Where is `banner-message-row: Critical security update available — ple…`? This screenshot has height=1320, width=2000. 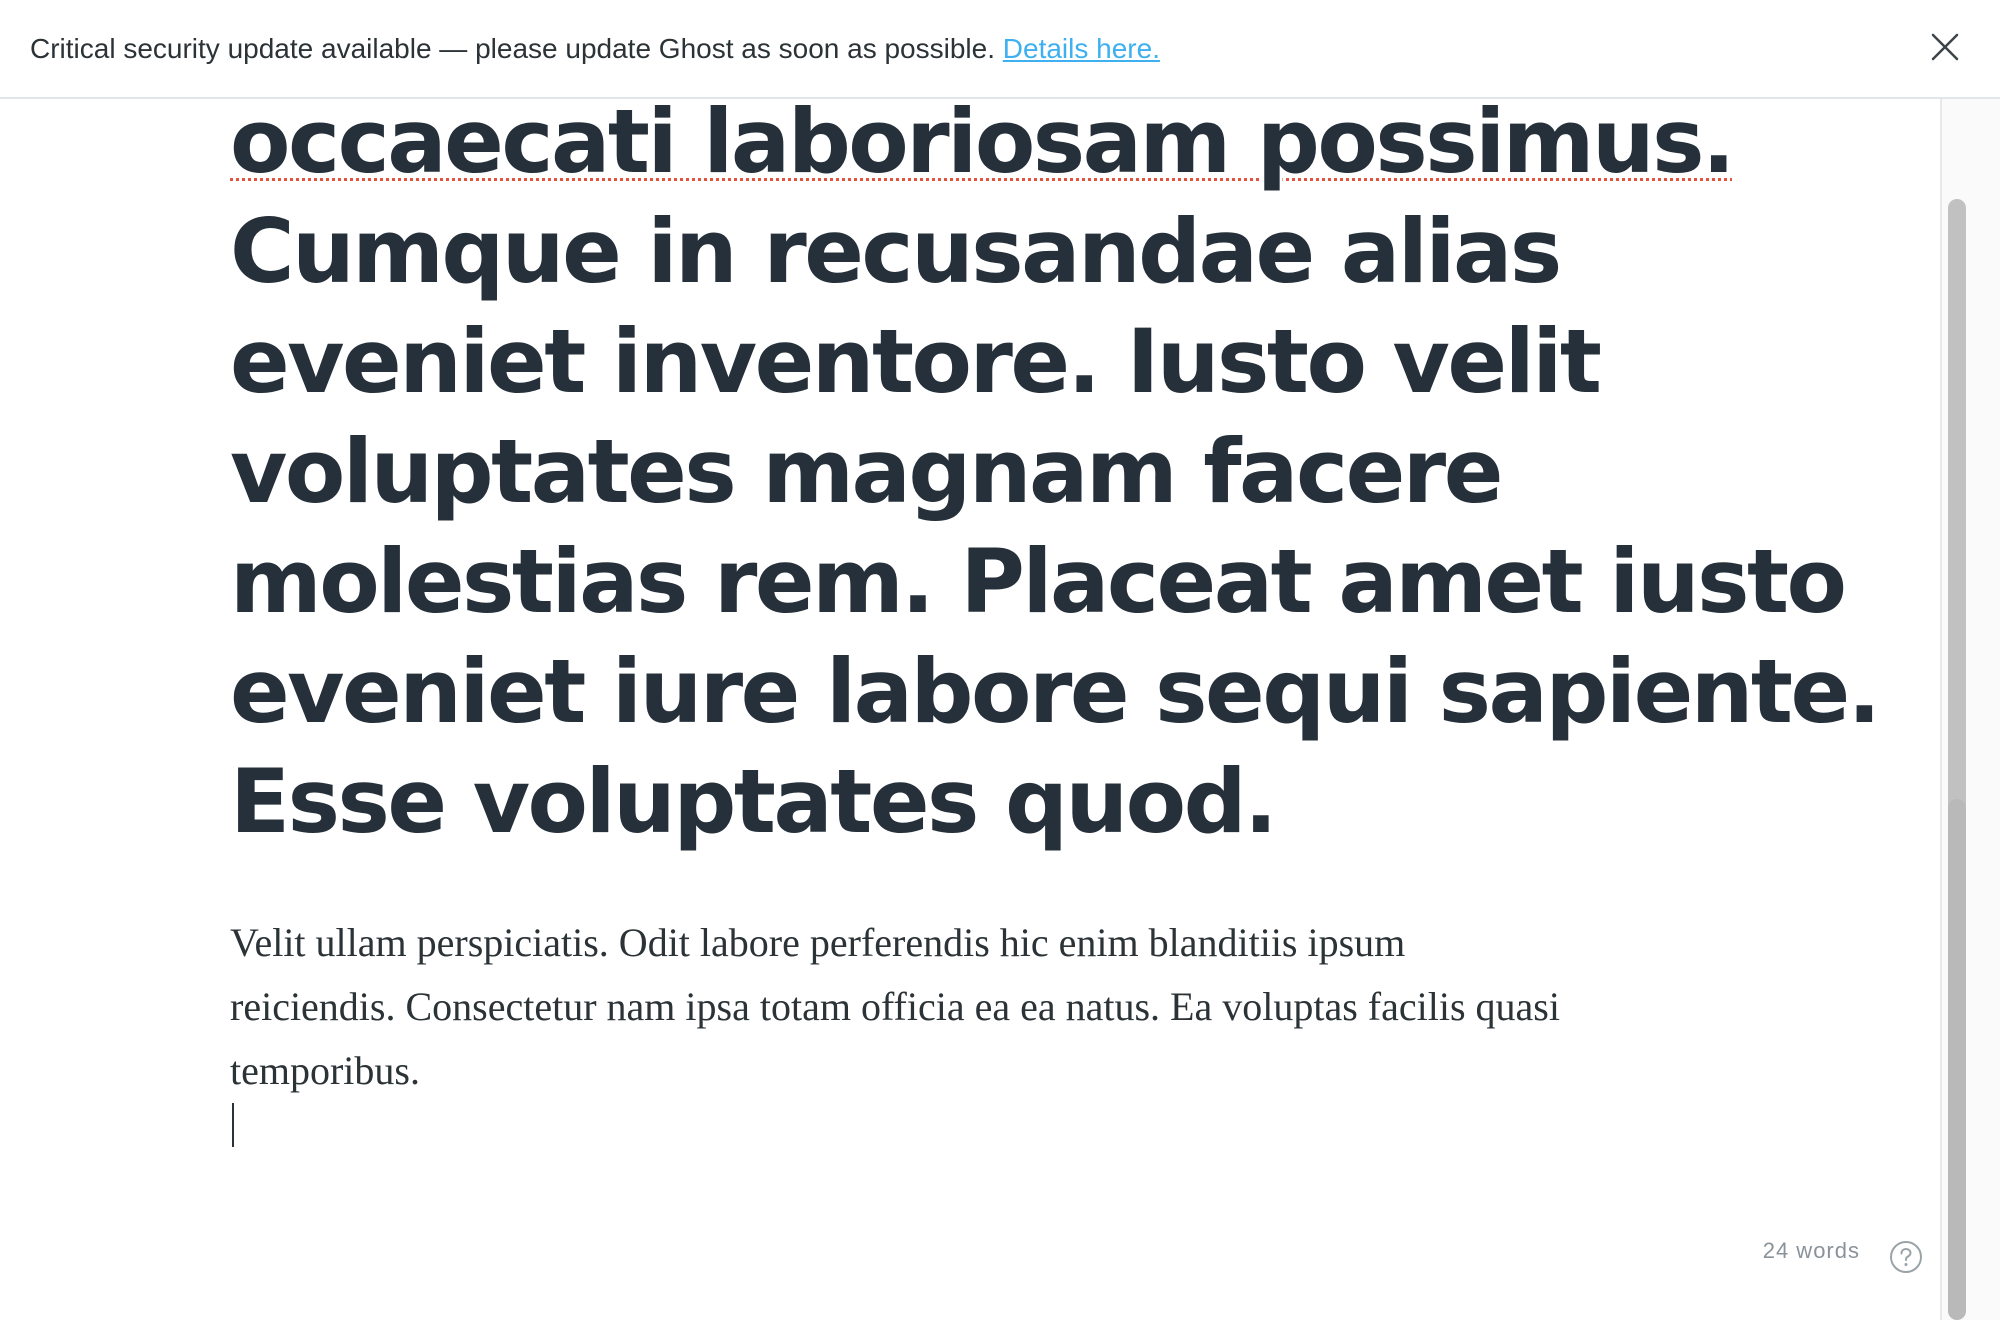
banner-message-row: Critical security update available — ple… is located at coordinates (595, 49).